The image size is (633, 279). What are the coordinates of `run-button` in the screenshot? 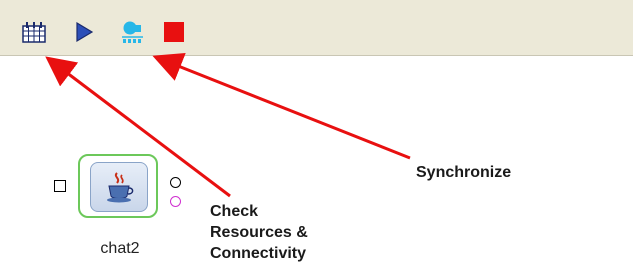 It's located at (84, 32).